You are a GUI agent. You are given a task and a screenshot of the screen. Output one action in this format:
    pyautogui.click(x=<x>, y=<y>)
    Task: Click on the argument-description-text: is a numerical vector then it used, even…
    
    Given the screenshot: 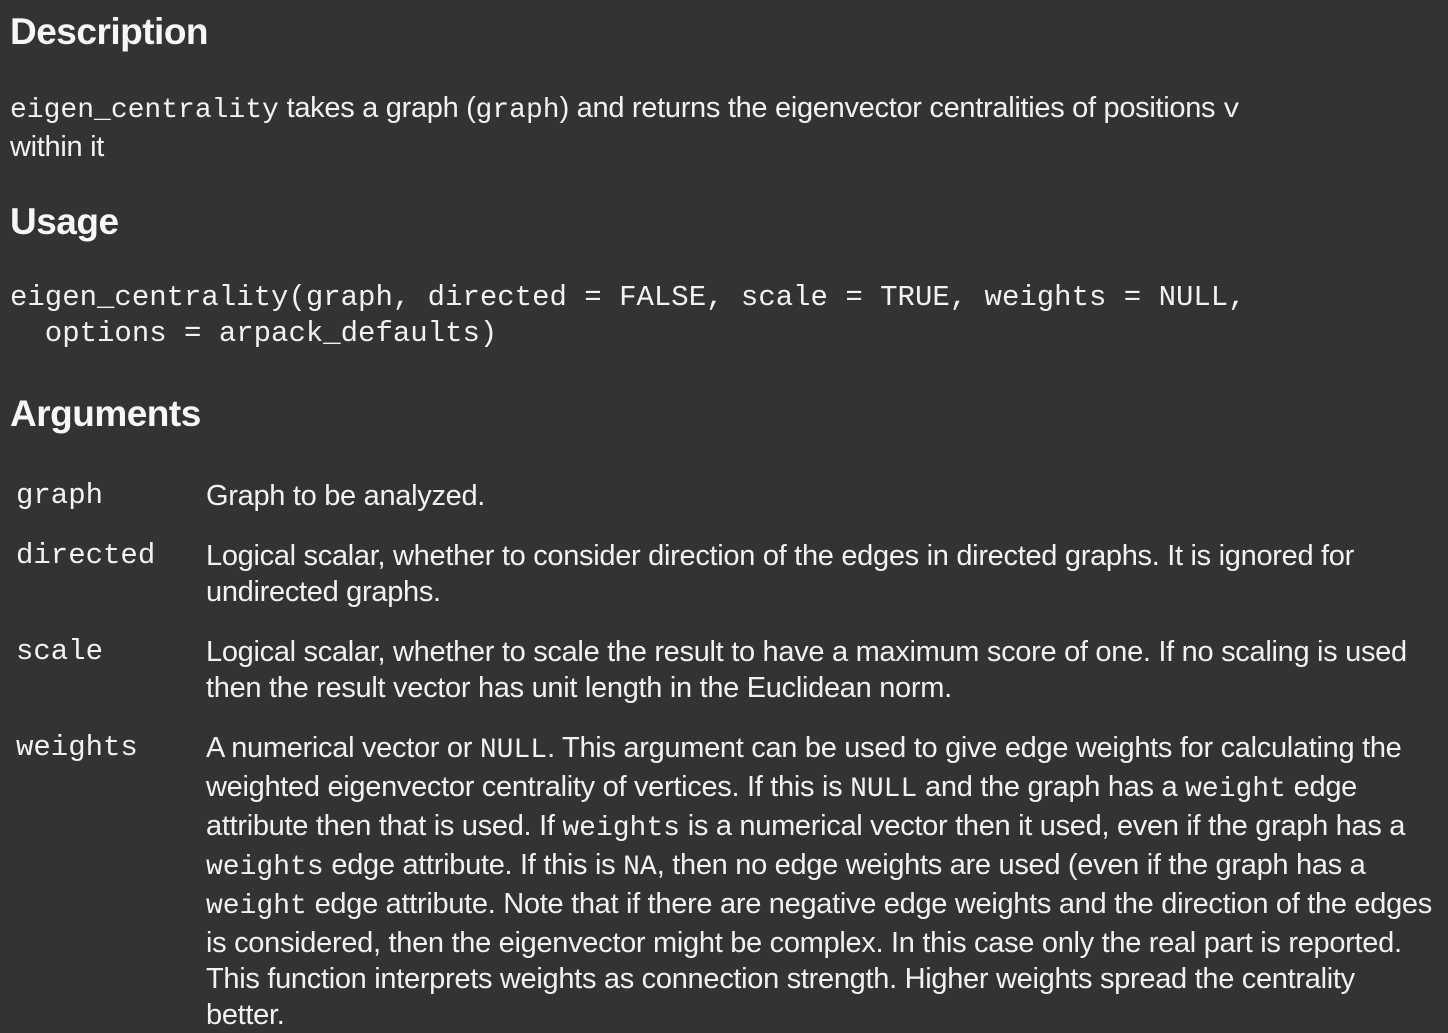 What is the action you would take?
    pyautogui.click(x=1042, y=826)
    